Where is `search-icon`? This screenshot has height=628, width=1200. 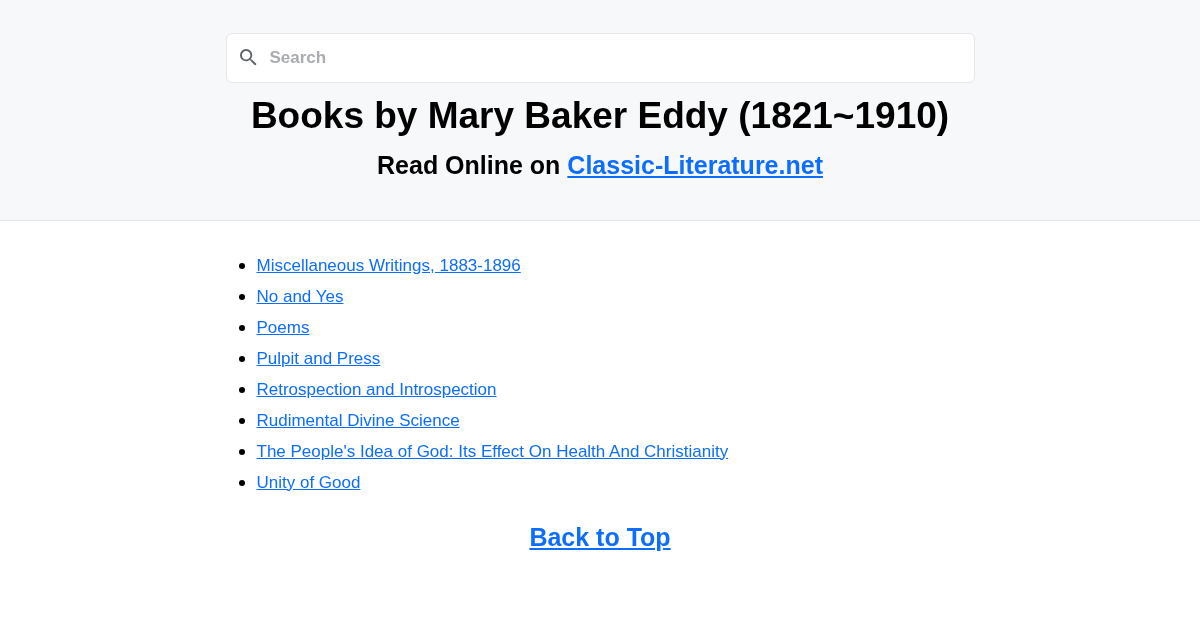
search-icon is located at coordinates (248, 57).